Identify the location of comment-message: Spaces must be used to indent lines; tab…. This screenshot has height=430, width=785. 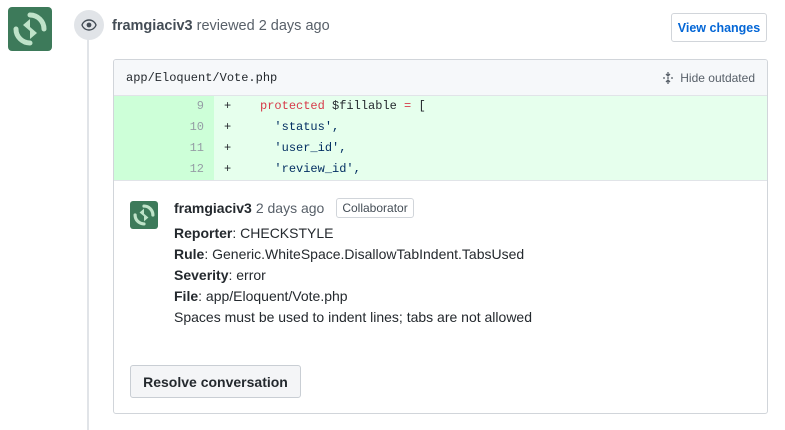
(353, 317).